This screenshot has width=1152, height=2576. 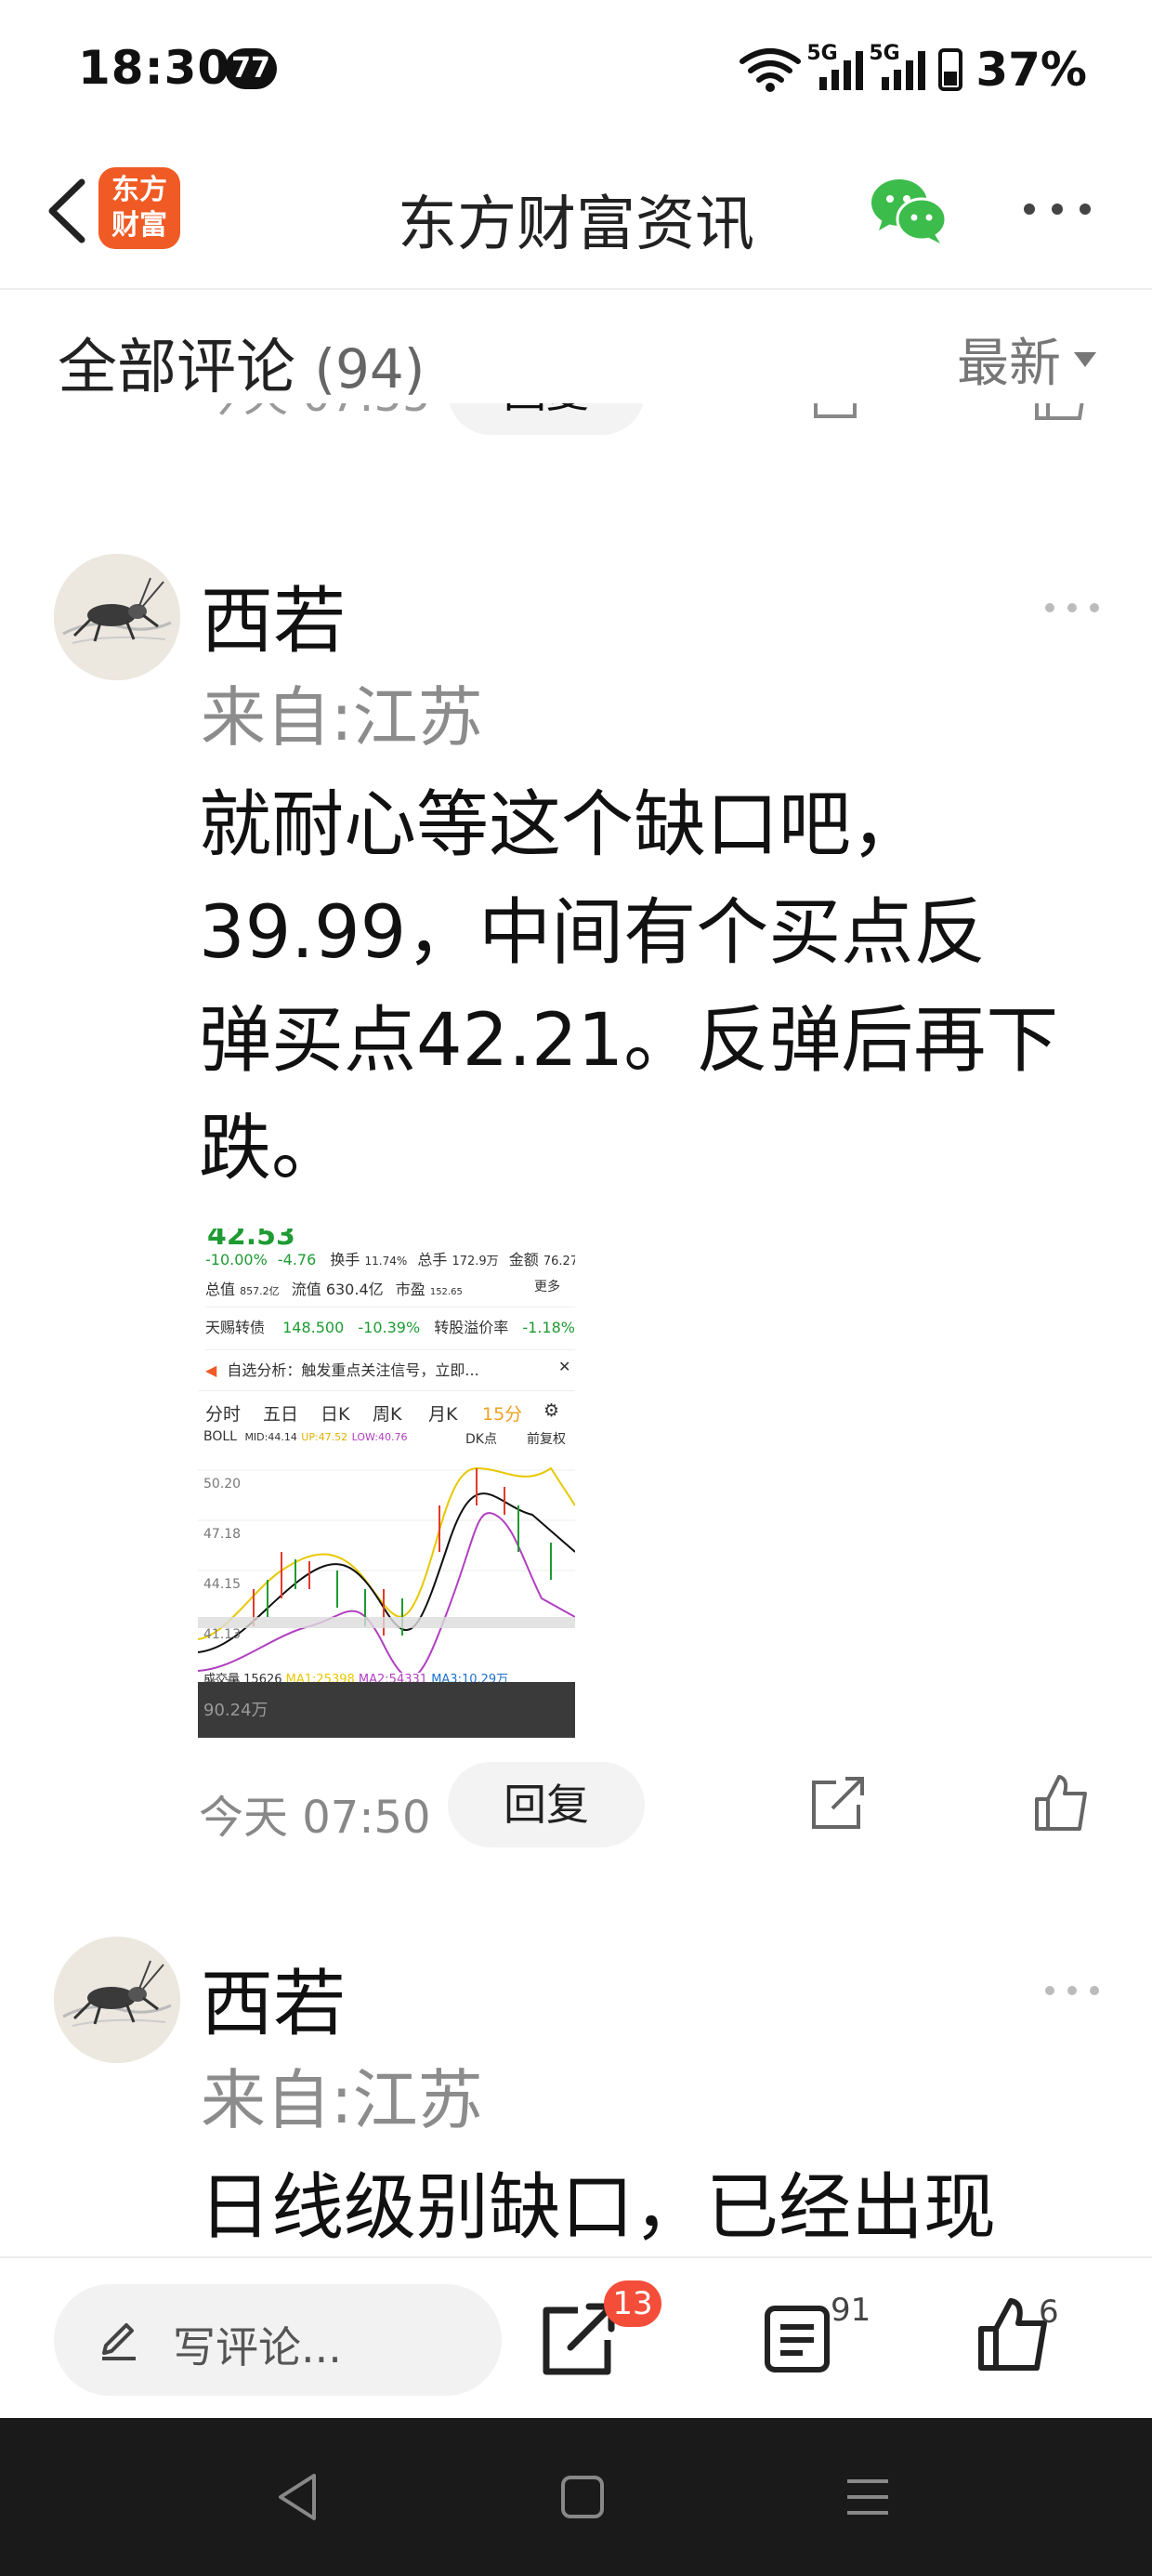 I want to click on close-icon: ✕, so click(x=564, y=1366).